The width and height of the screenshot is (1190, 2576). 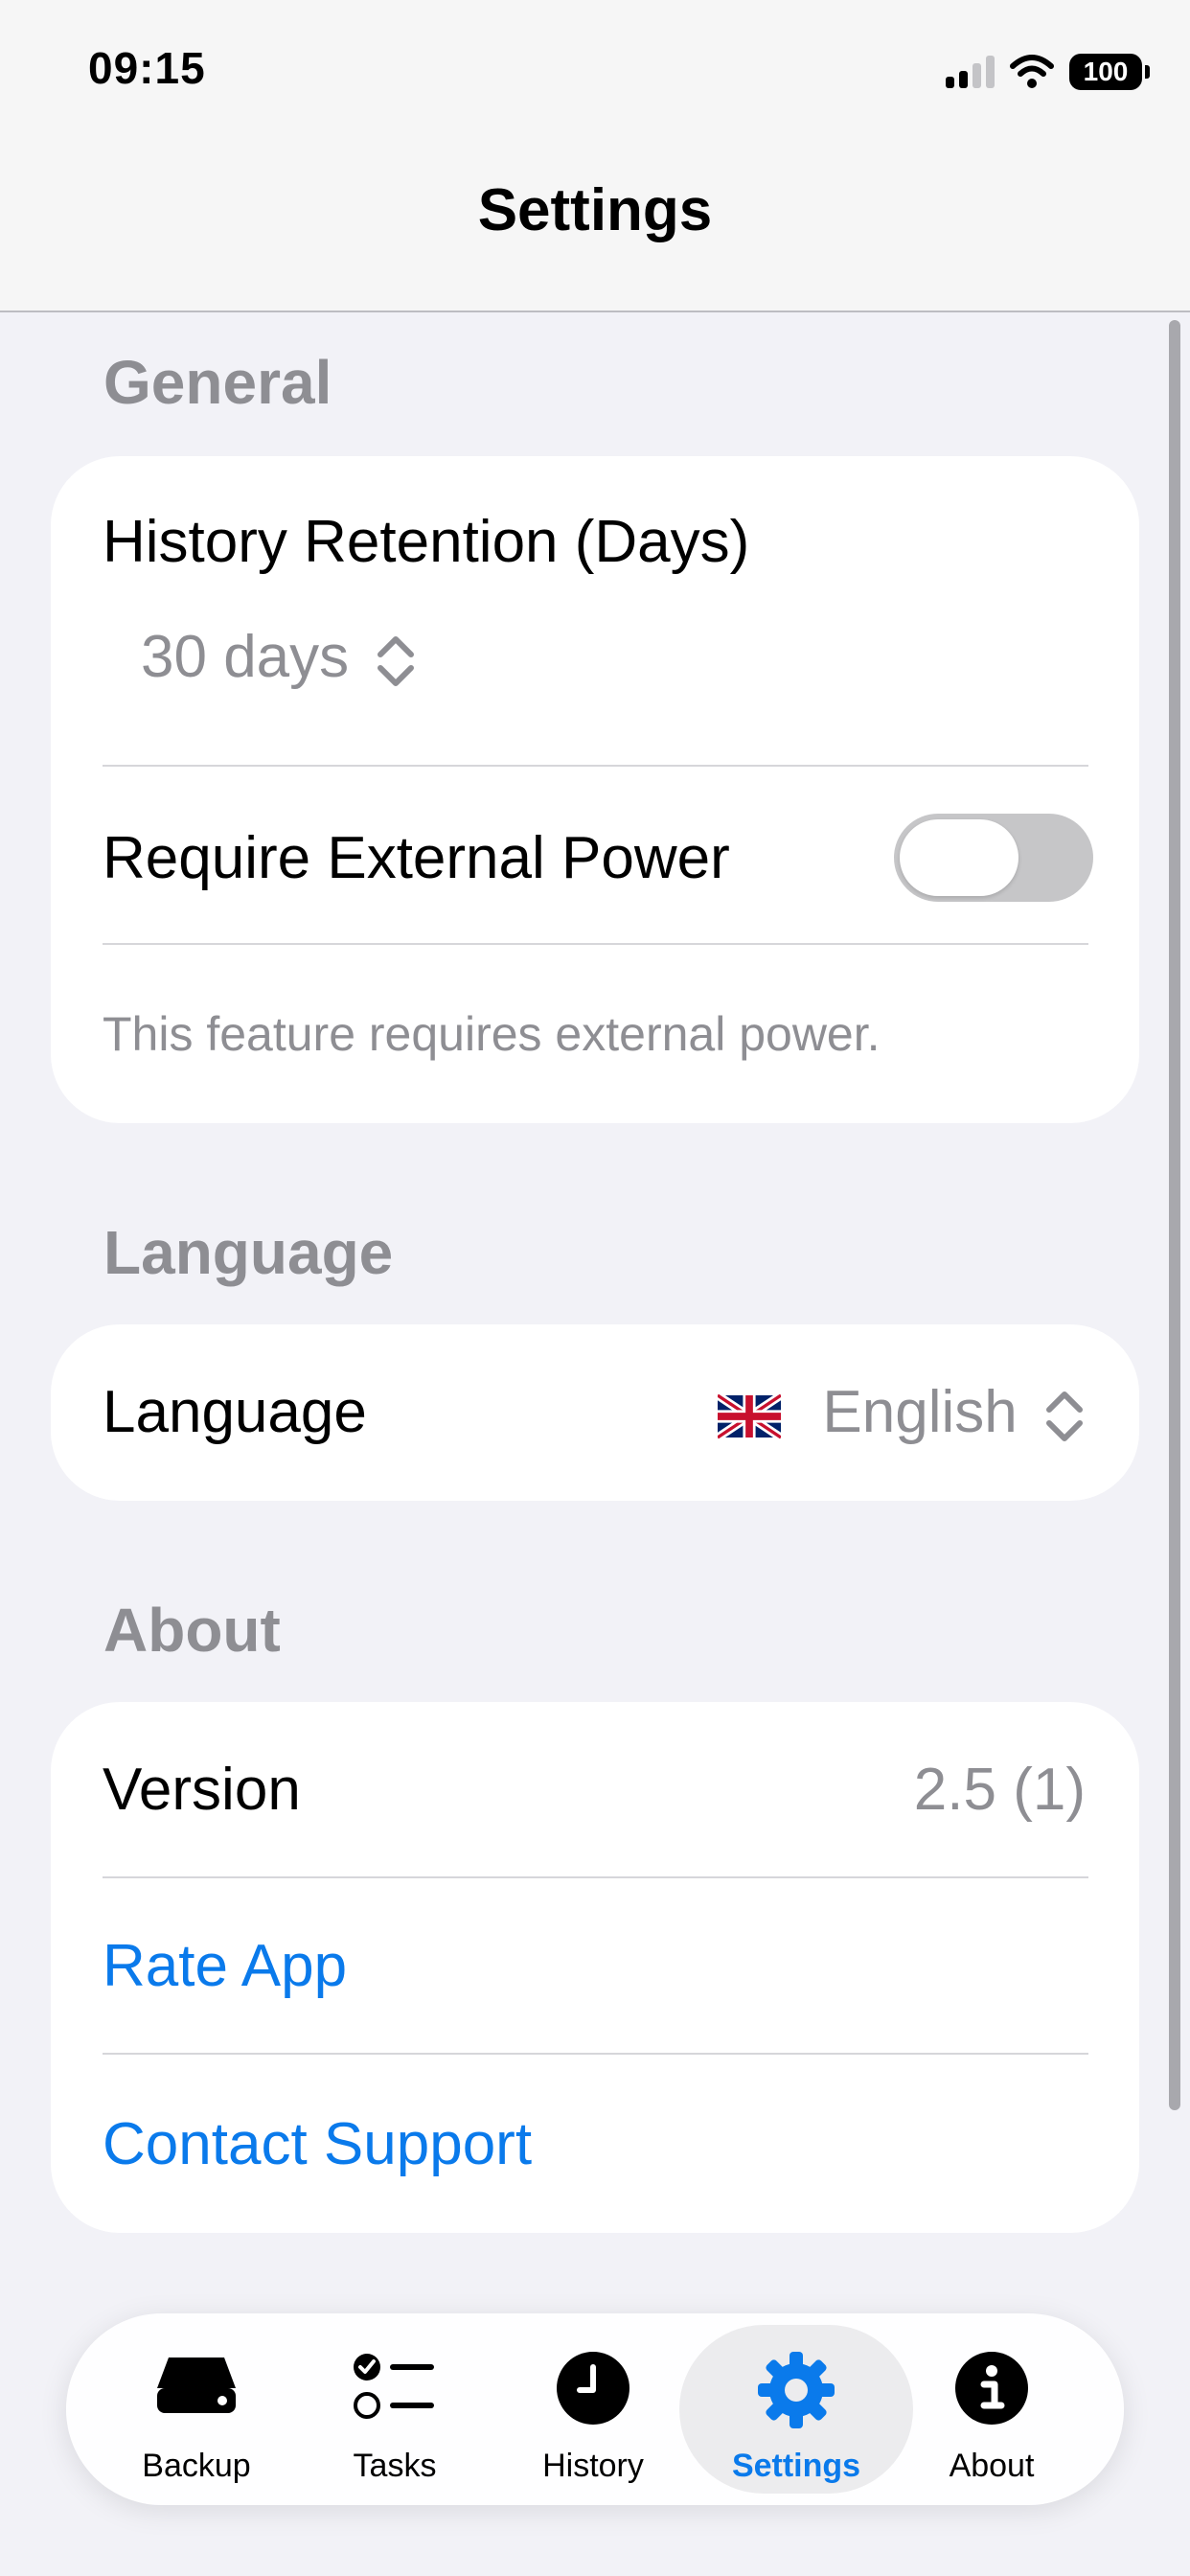 I want to click on tab-label-history: History, so click(x=593, y=2466).